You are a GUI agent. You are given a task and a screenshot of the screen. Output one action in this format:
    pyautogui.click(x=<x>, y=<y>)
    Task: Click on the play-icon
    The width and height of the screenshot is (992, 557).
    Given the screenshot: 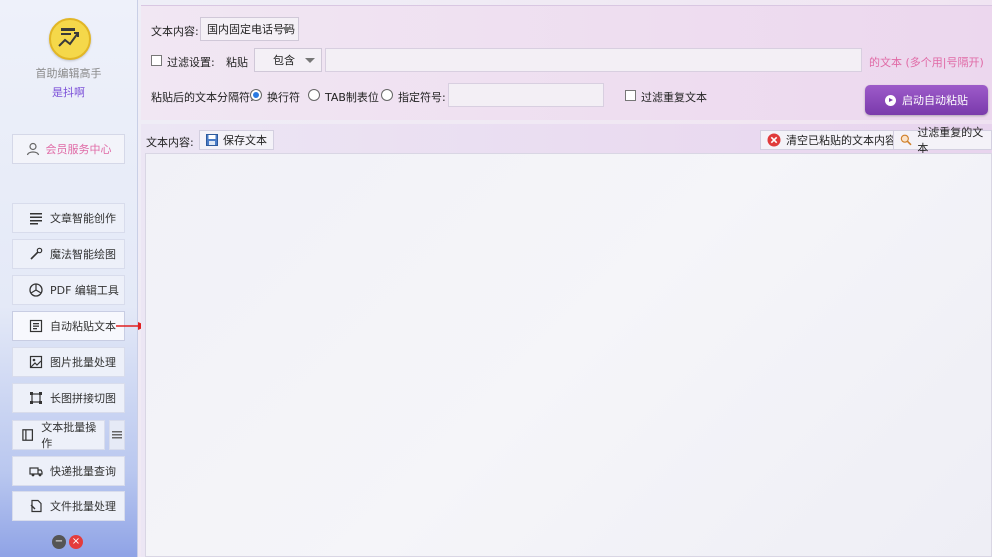 What is the action you would take?
    pyautogui.click(x=890, y=100)
    